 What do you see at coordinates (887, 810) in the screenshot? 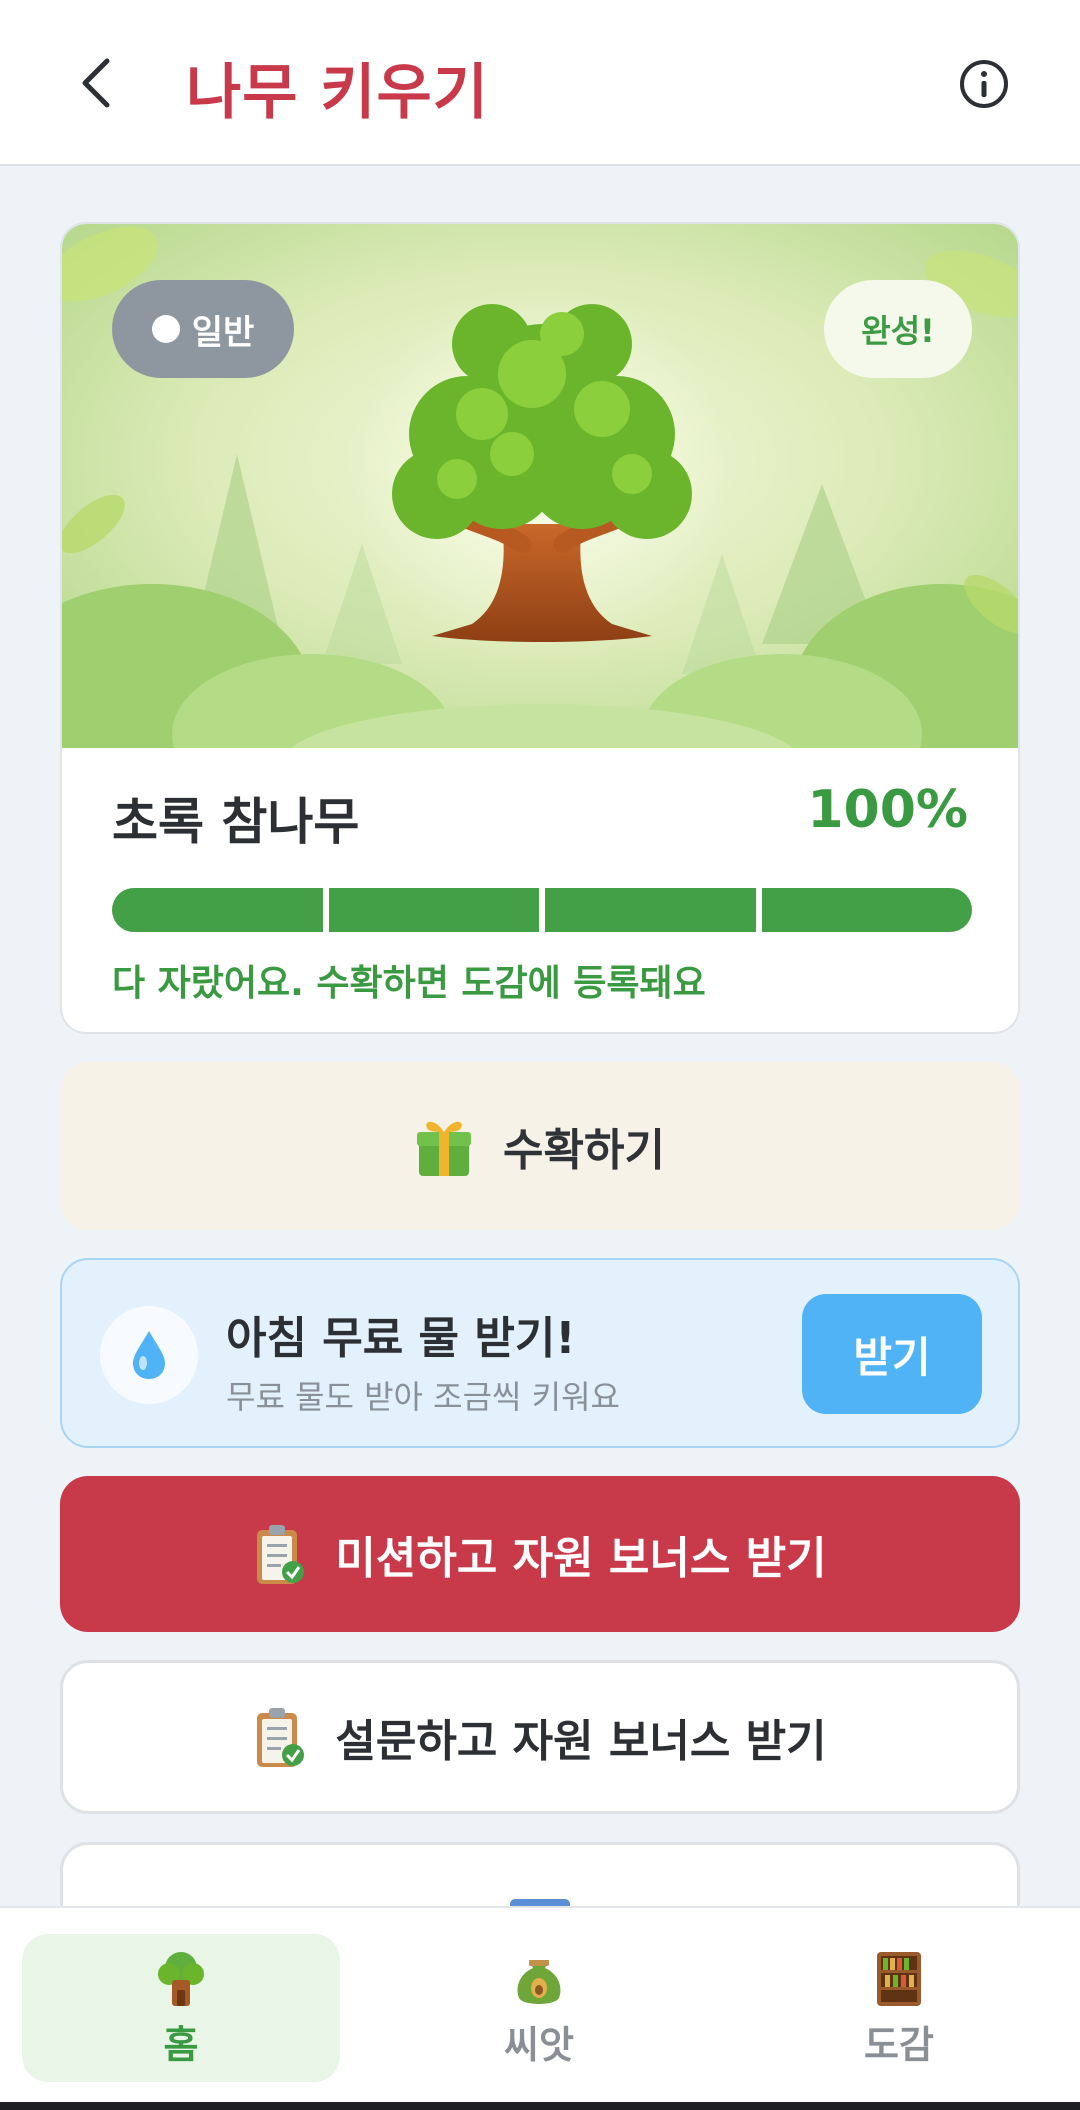
I see `progress-percent: 100%` at bounding box center [887, 810].